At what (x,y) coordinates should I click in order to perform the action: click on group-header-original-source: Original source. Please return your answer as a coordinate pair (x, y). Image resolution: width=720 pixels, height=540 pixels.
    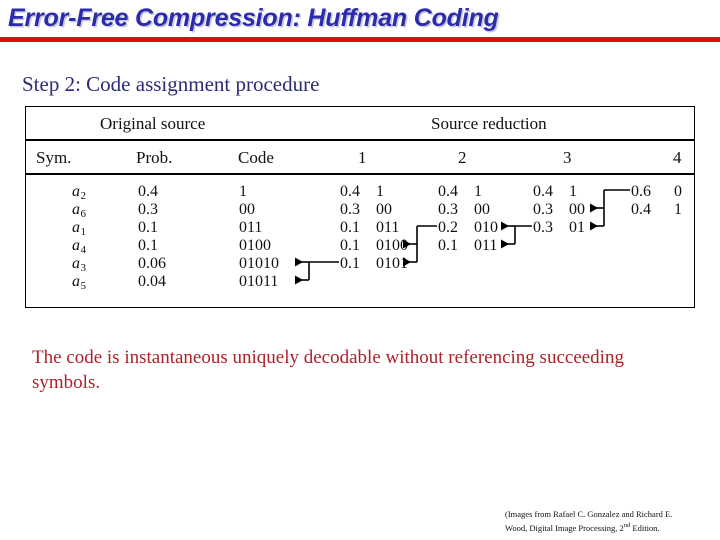
    Looking at the image, I should click on (153, 123).